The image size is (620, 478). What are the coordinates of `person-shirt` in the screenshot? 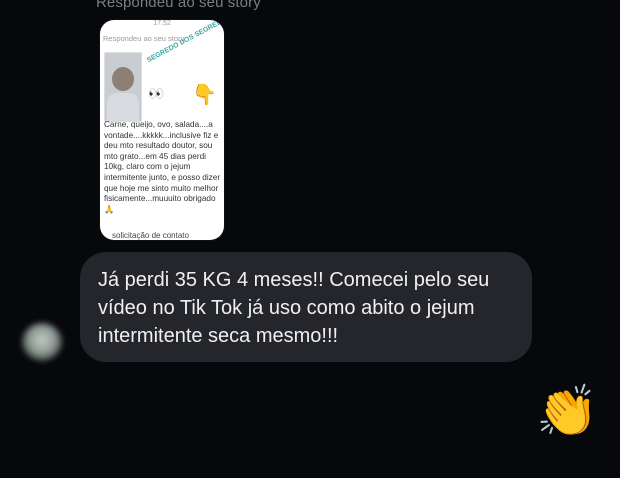 It's located at (123, 107).